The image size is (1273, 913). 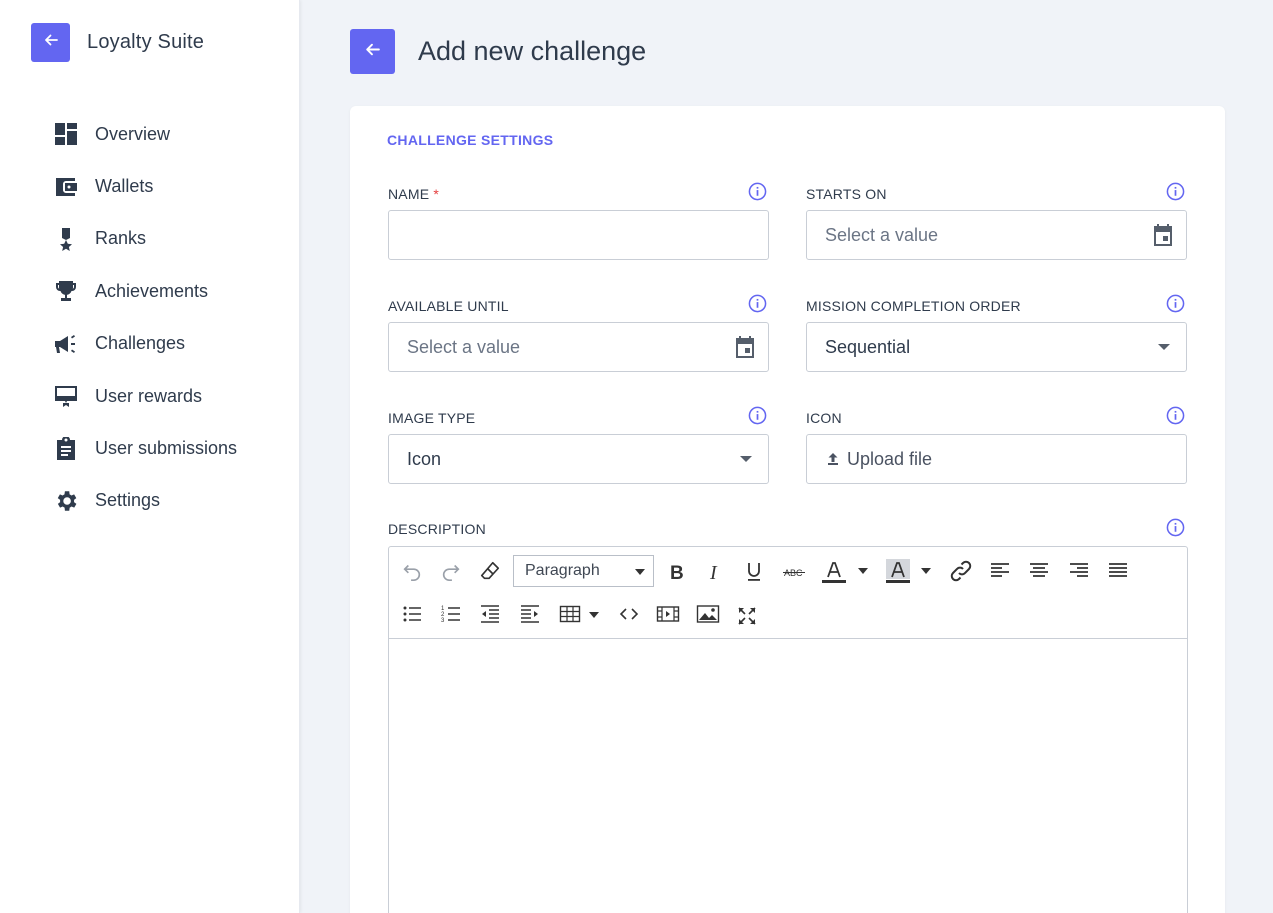 What do you see at coordinates (882, 234) in the screenshot?
I see `starts-on-placeholder: Select a value` at bounding box center [882, 234].